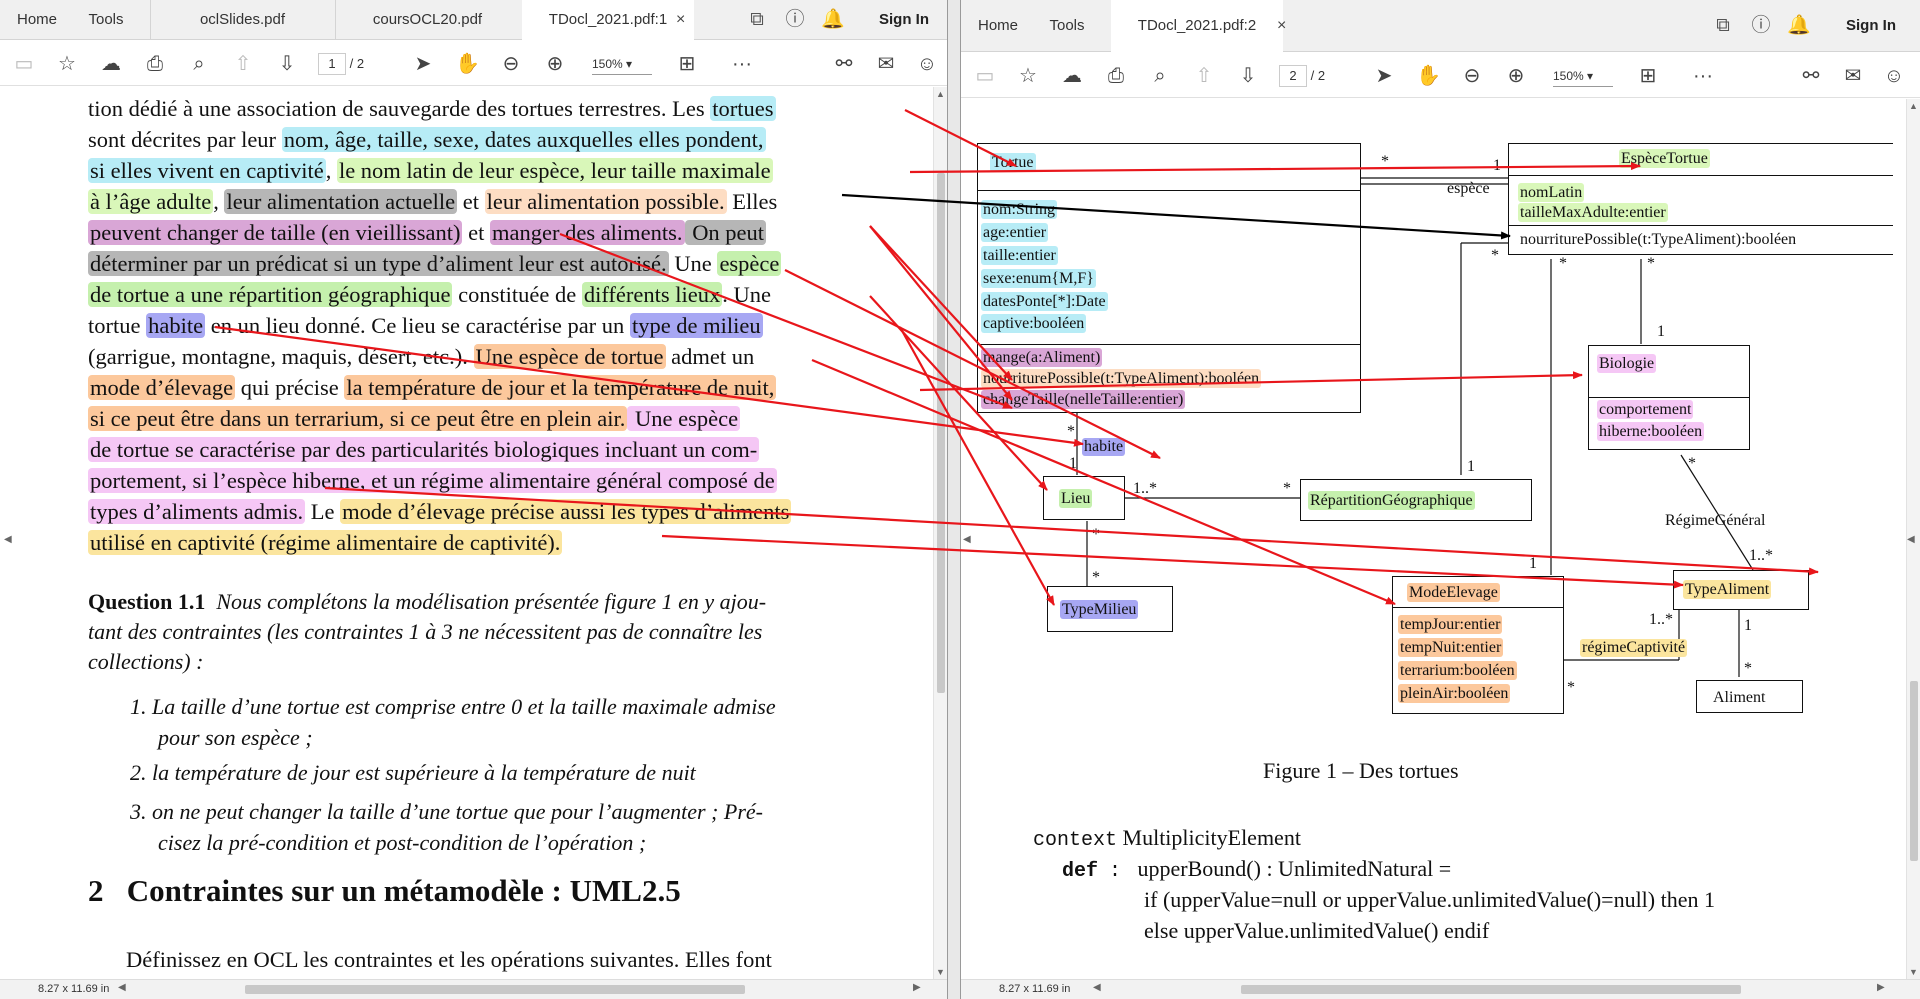 Image resolution: width=1920 pixels, height=999 pixels. I want to click on collapse-right-pane-icon: ◀, so click(1911, 539).